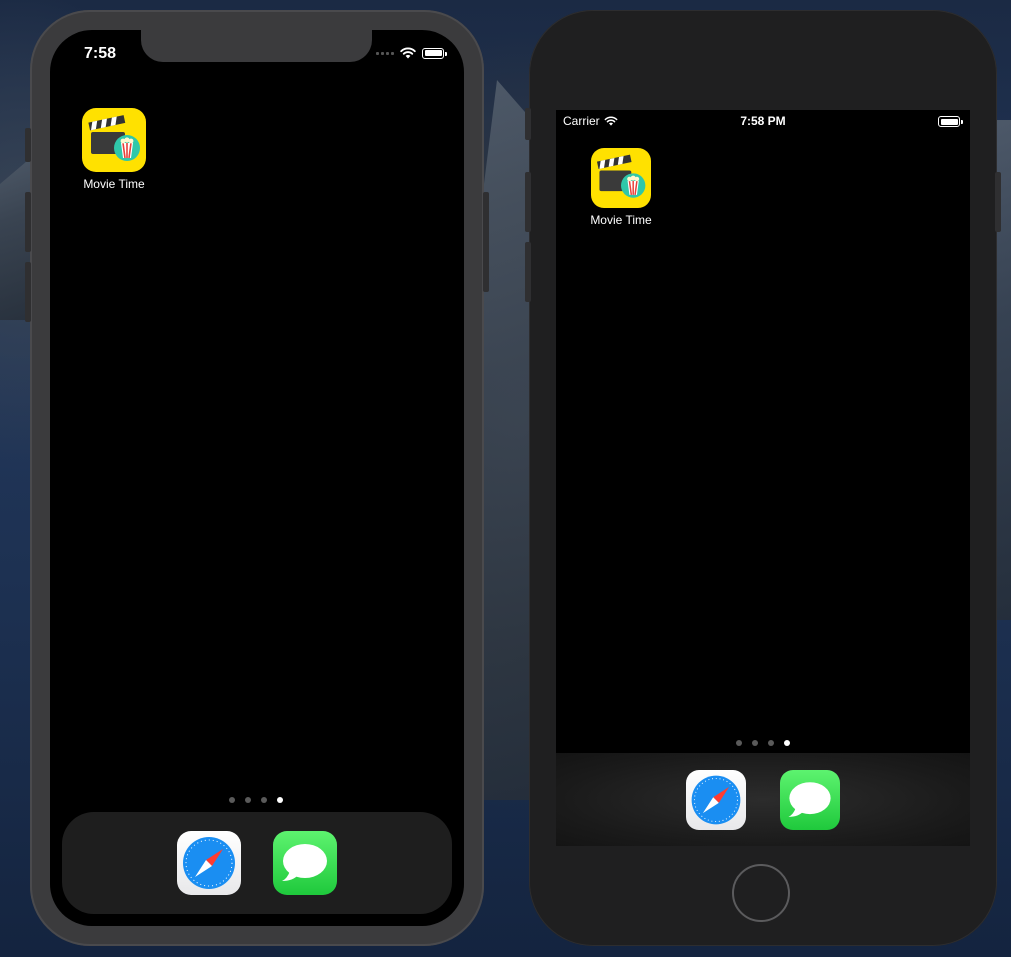 The height and width of the screenshot is (957, 1011). What do you see at coordinates (408, 53) in the screenshot?
I see `wifi-icon` at bounding box center [408, 53].